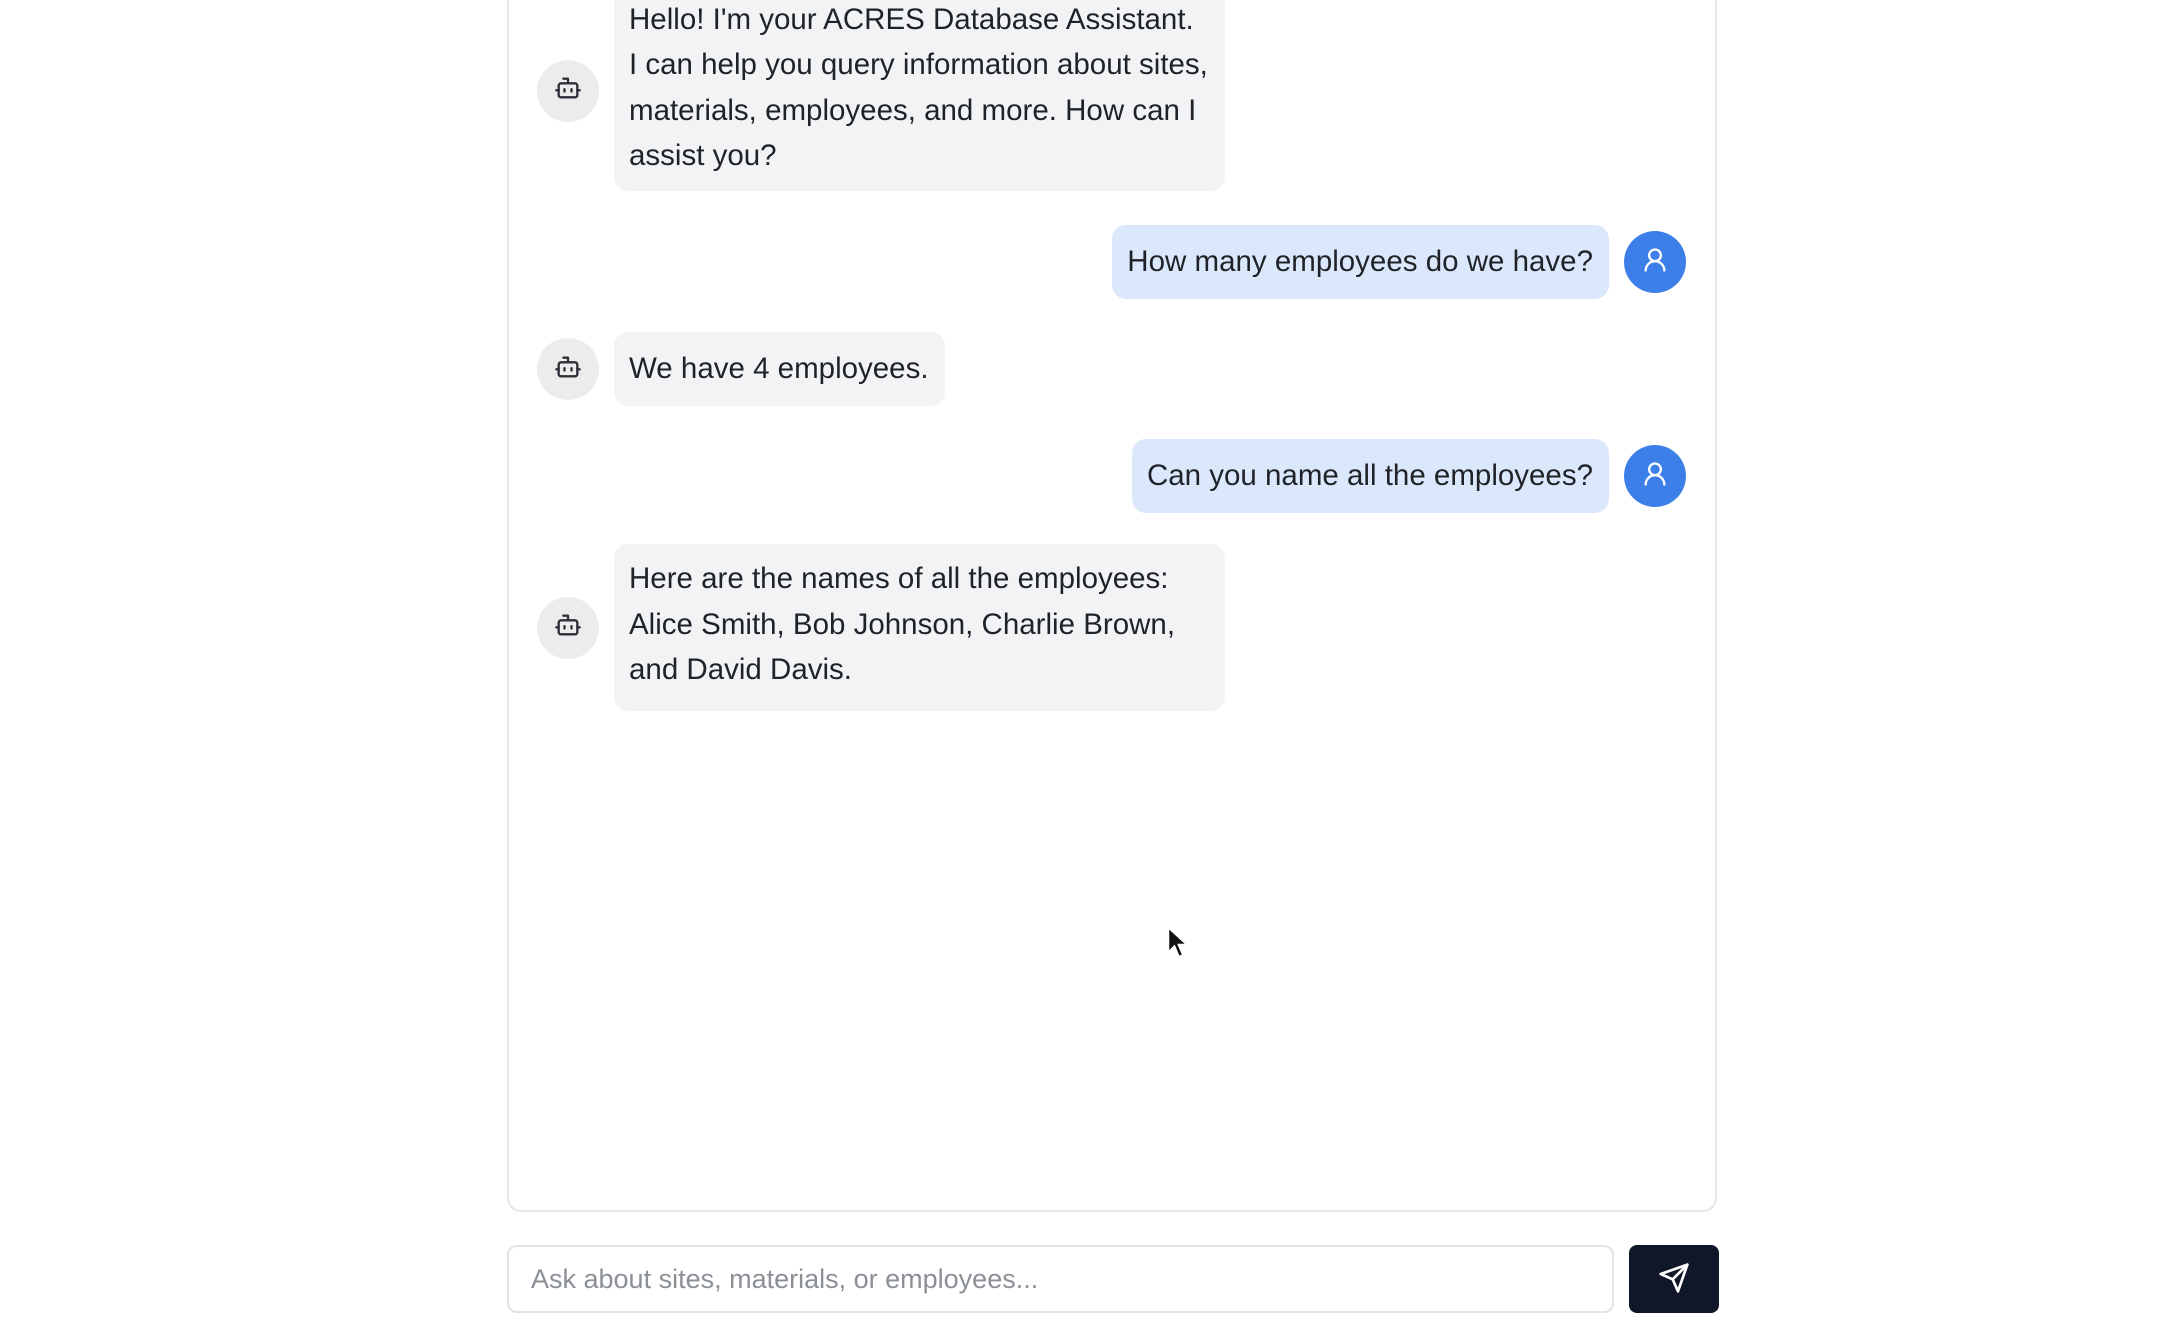 The width and height of the screenshot is (2168, 1336). I want to click on send-button, so click(1674, 1279).